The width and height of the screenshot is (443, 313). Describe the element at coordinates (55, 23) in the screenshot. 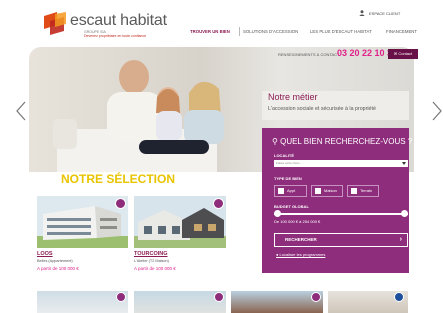

I see `logo-mark-icon` at that location.